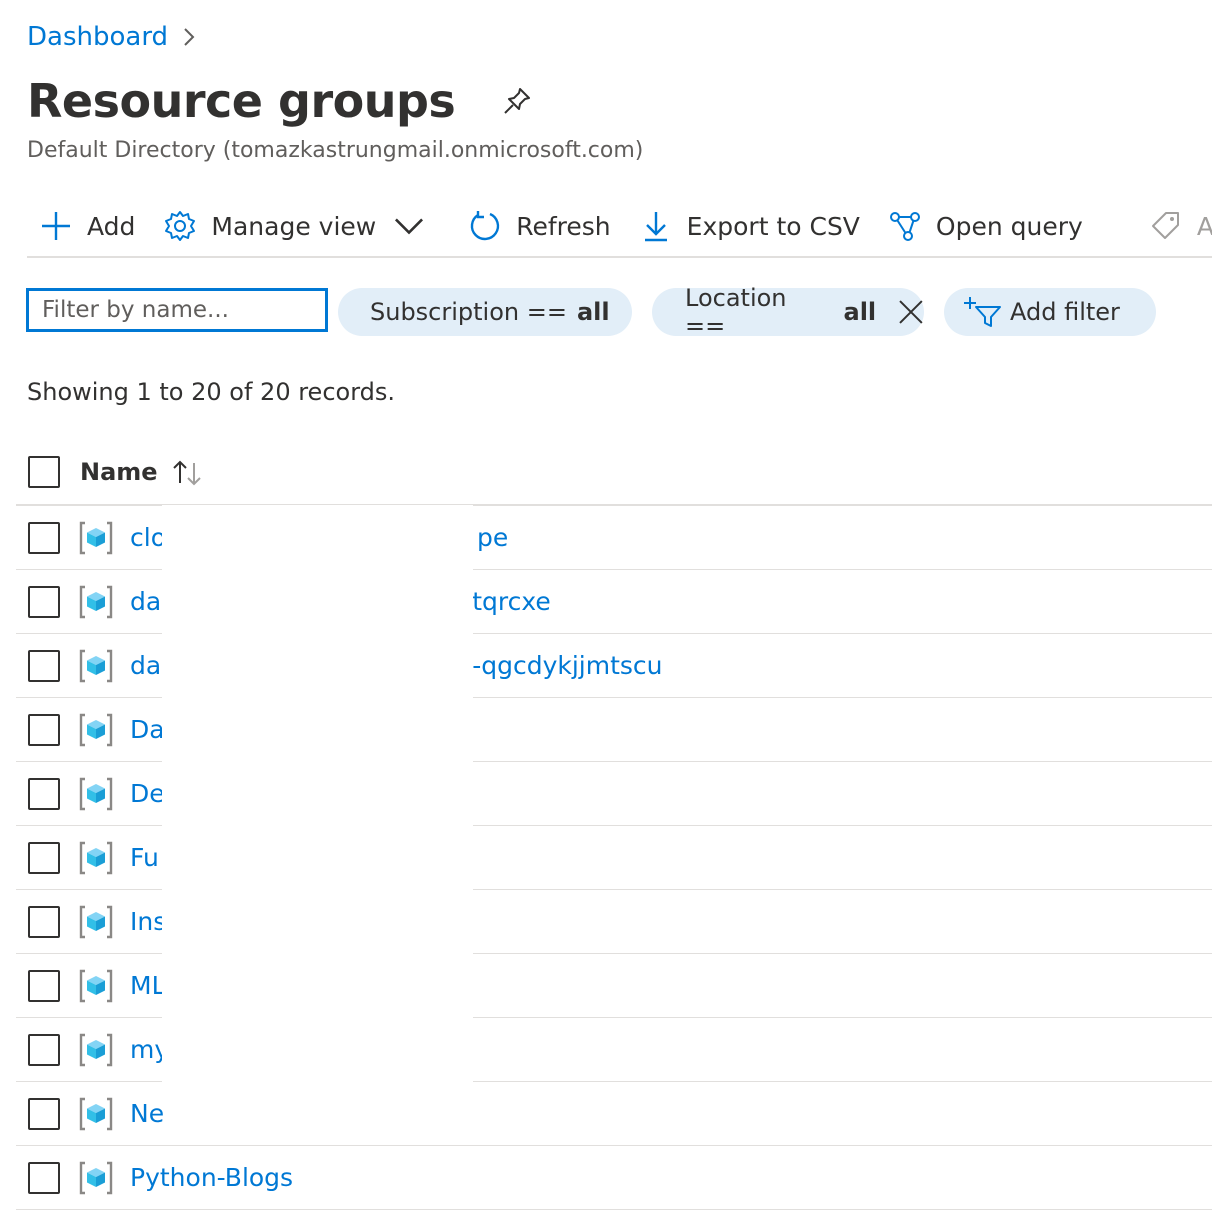 The height and width of the screenshot is (1210, 1212). What do you see at coordinates (485, 226) in the screenshot?
I see `refresh-icon` at bounding box center [485, 226].